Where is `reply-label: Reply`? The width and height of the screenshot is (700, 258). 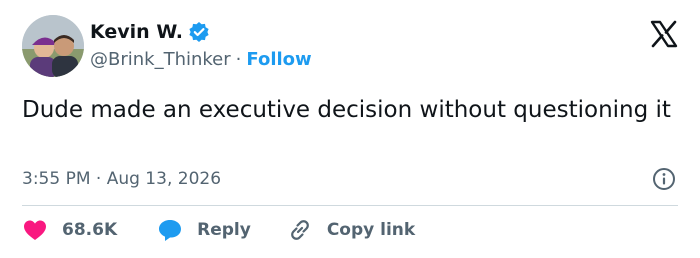 reply-label: Reply is located at coordinates (224, 230).